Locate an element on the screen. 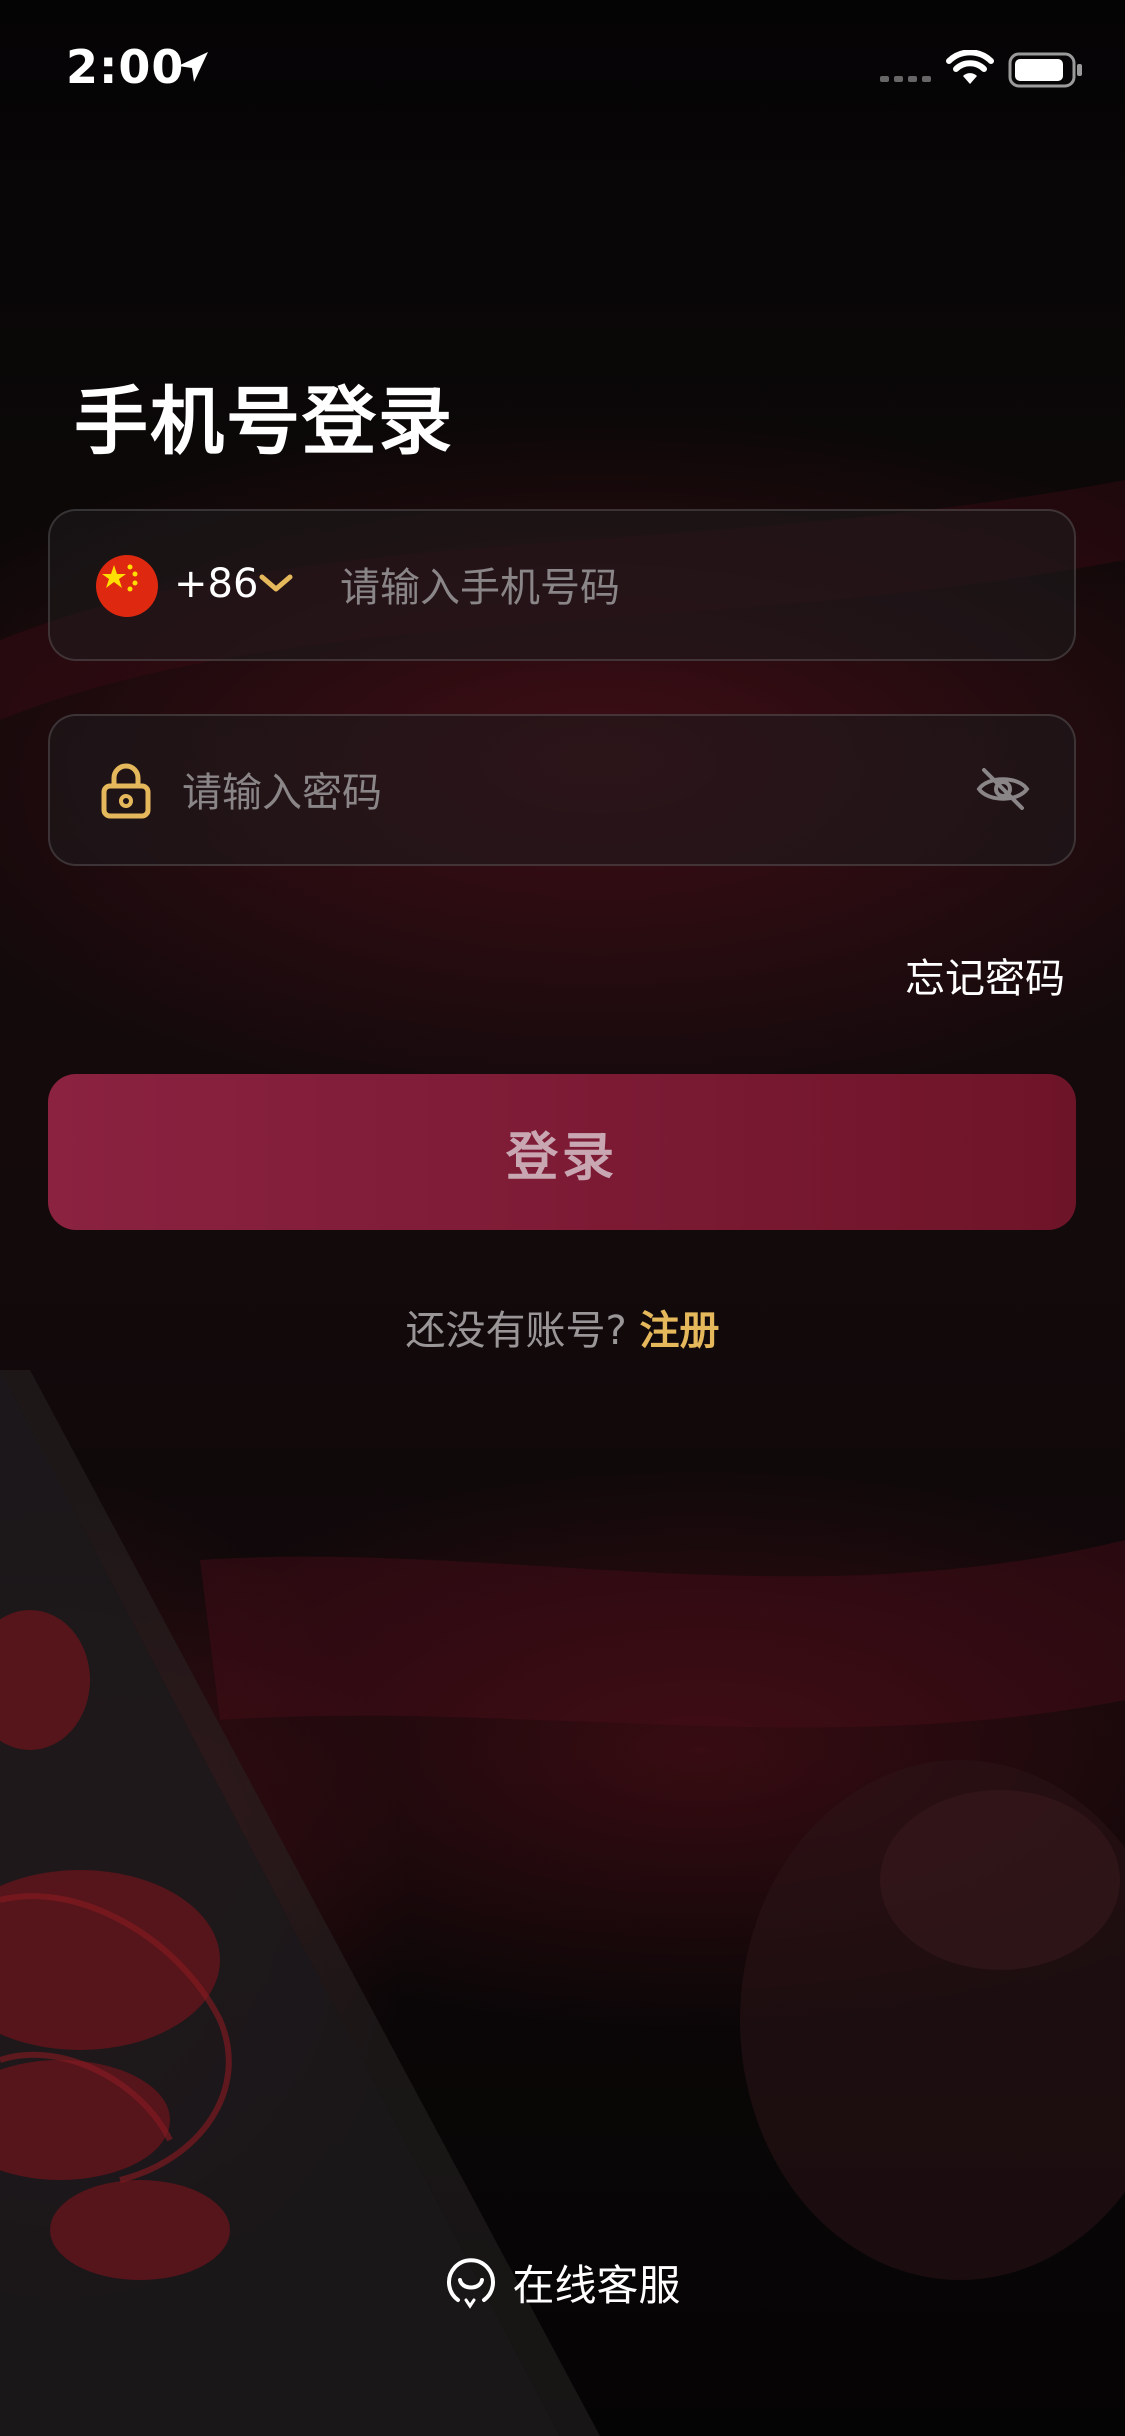 This screenshot has width=1125, height=2436. china-flag-icon is located at coordinates (127, 586).